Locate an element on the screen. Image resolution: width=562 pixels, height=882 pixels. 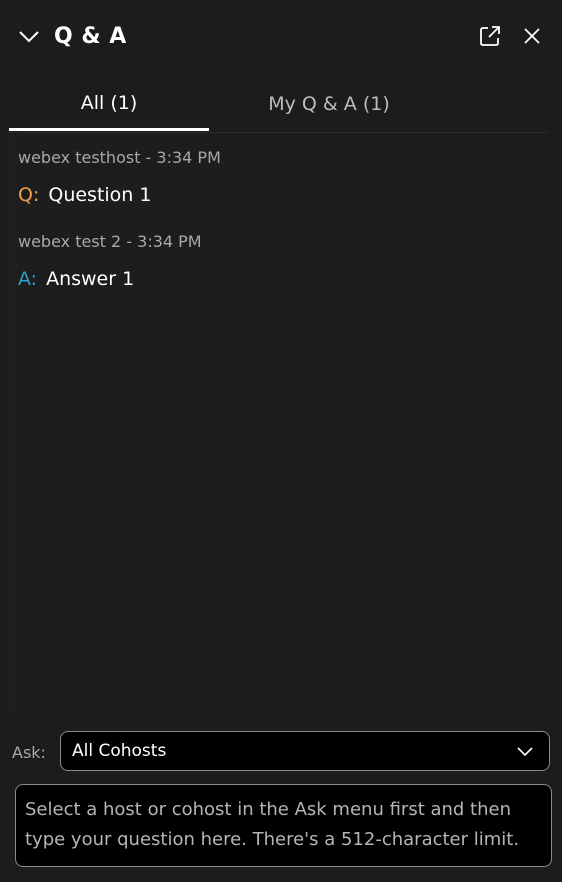
qa-tabs: All (1) My Q & A (1) is located at coordinates (279, 105).